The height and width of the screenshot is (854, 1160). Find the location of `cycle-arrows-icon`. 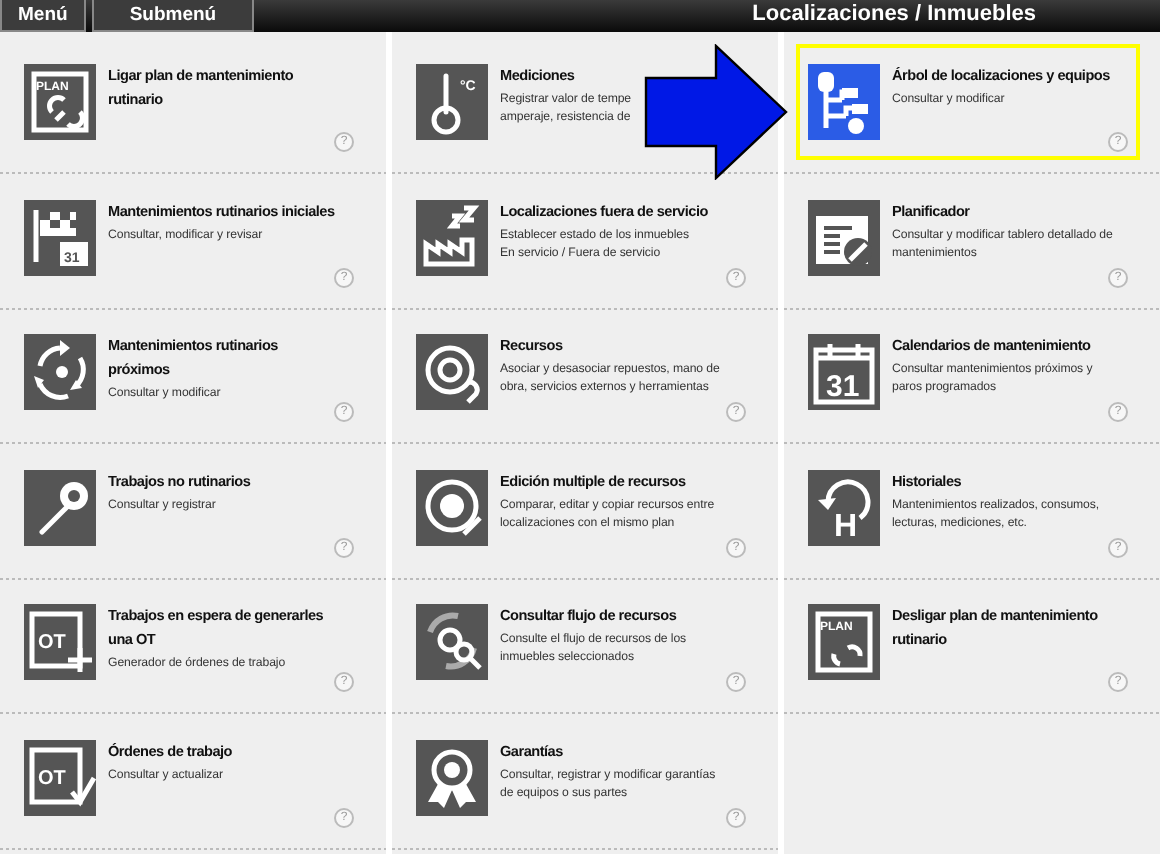

cycle-arrows-icon is located at coordinates (60, 372).